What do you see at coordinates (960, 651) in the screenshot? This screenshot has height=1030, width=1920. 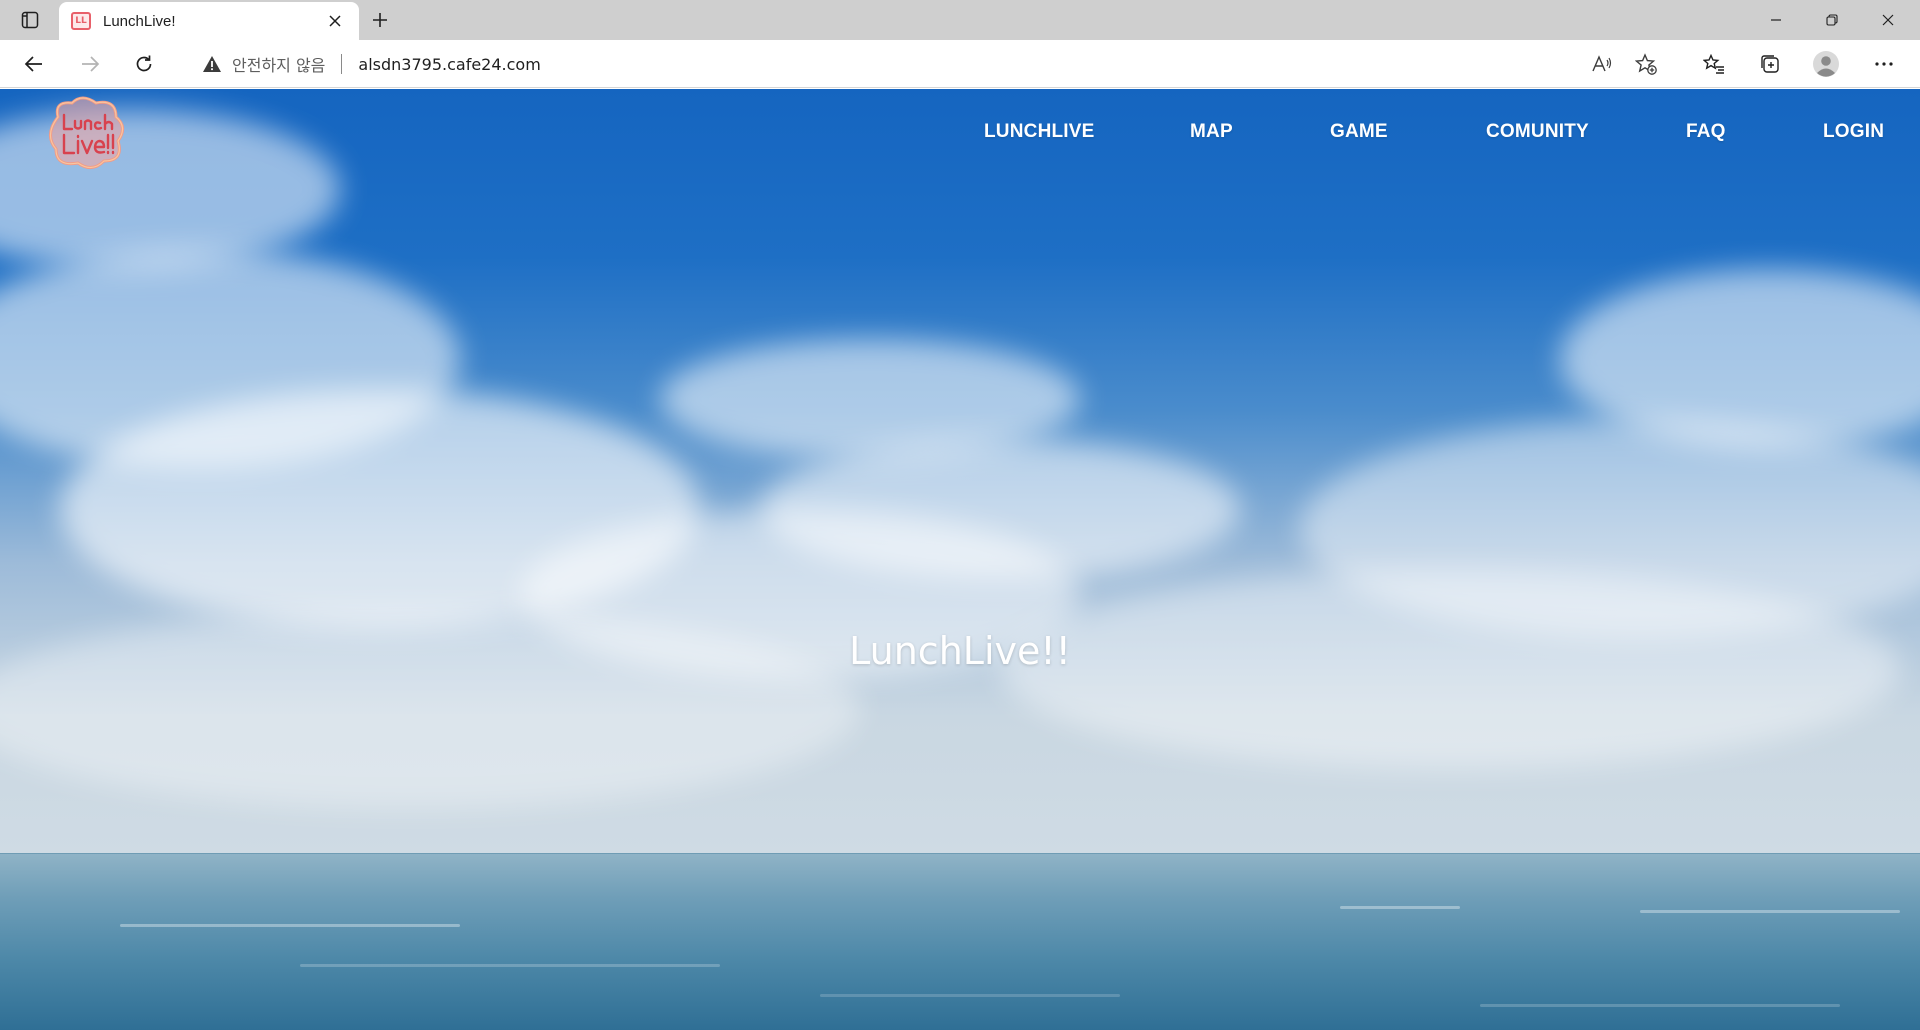 I see `hero-title: LunchLive!!` at bounding box center [960, 651].